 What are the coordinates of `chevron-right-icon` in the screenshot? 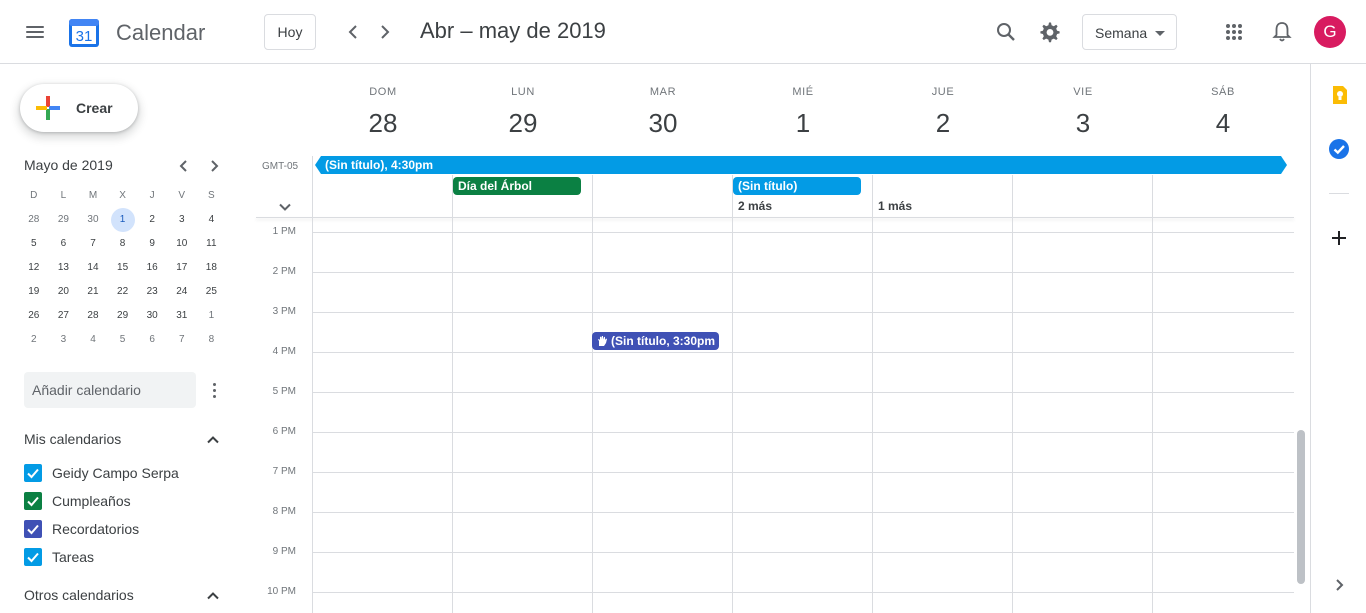 It's located at (385, 32).